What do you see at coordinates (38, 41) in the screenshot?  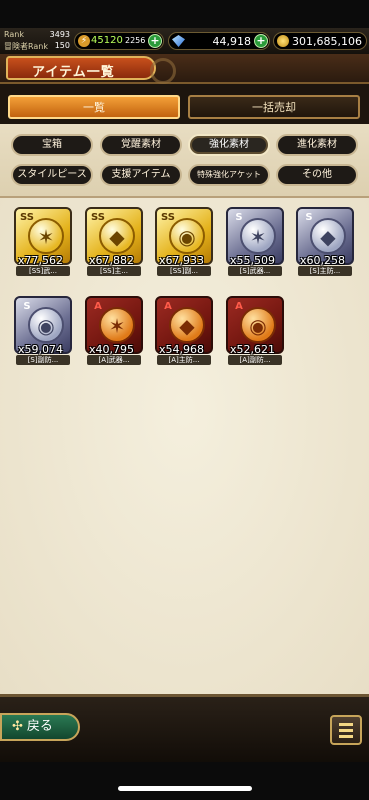 I see `rank-block: Rank 3493 冒険者Rank 150` at bounding box center [38, 41].